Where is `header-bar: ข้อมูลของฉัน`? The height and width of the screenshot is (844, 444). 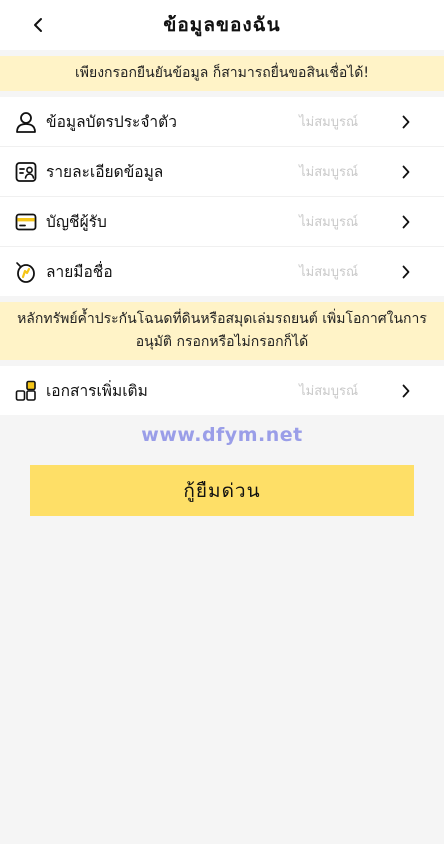 header-bar: ข้อมูลของฉัน is located at coordinates (222, 25).